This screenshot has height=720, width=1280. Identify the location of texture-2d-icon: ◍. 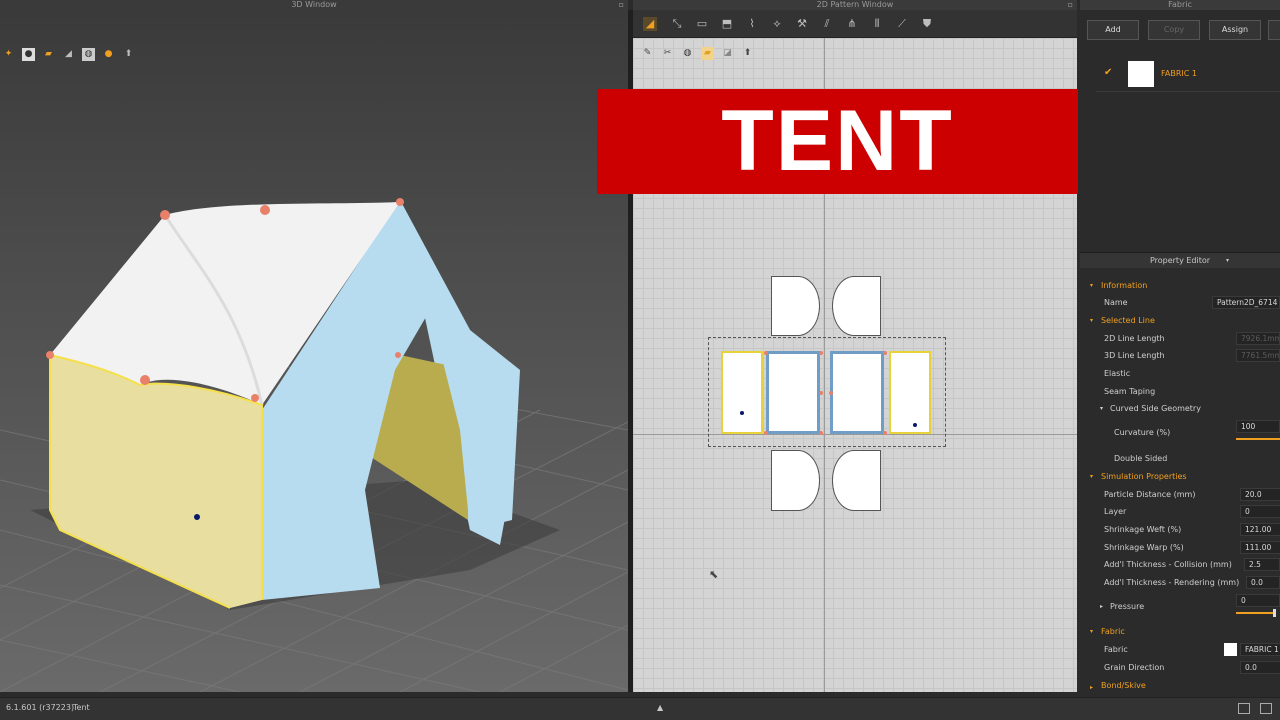
(687, 53).